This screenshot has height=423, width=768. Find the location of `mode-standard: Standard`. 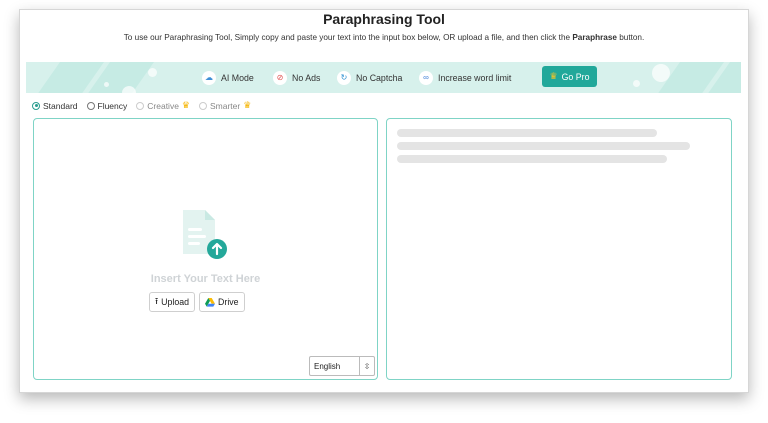

mode-standard: Standard is located at coordinates (55, 106).